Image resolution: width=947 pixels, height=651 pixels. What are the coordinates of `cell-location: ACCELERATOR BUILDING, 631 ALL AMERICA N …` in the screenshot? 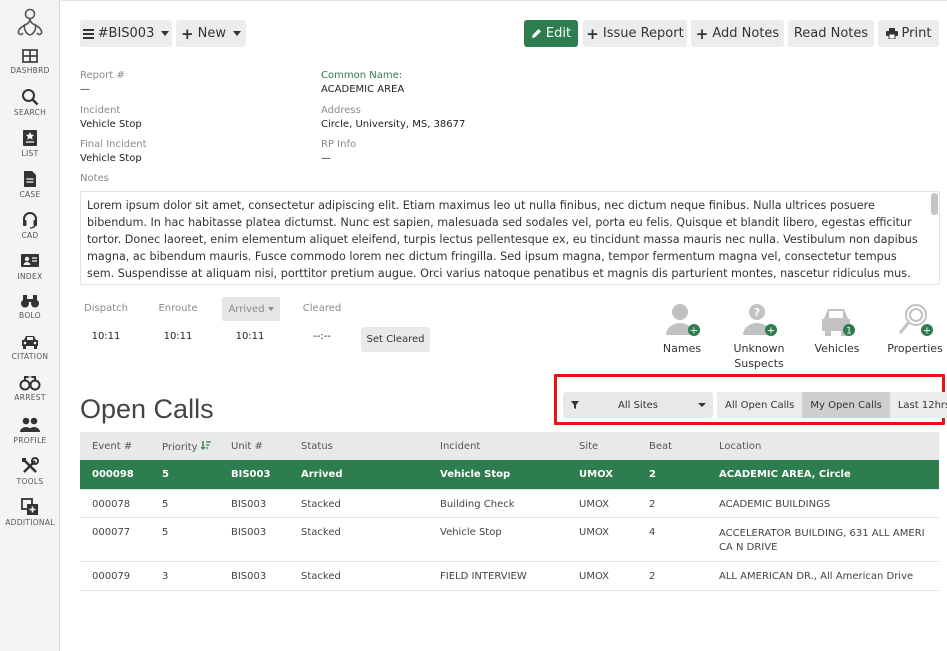 It's located at (822, 540).